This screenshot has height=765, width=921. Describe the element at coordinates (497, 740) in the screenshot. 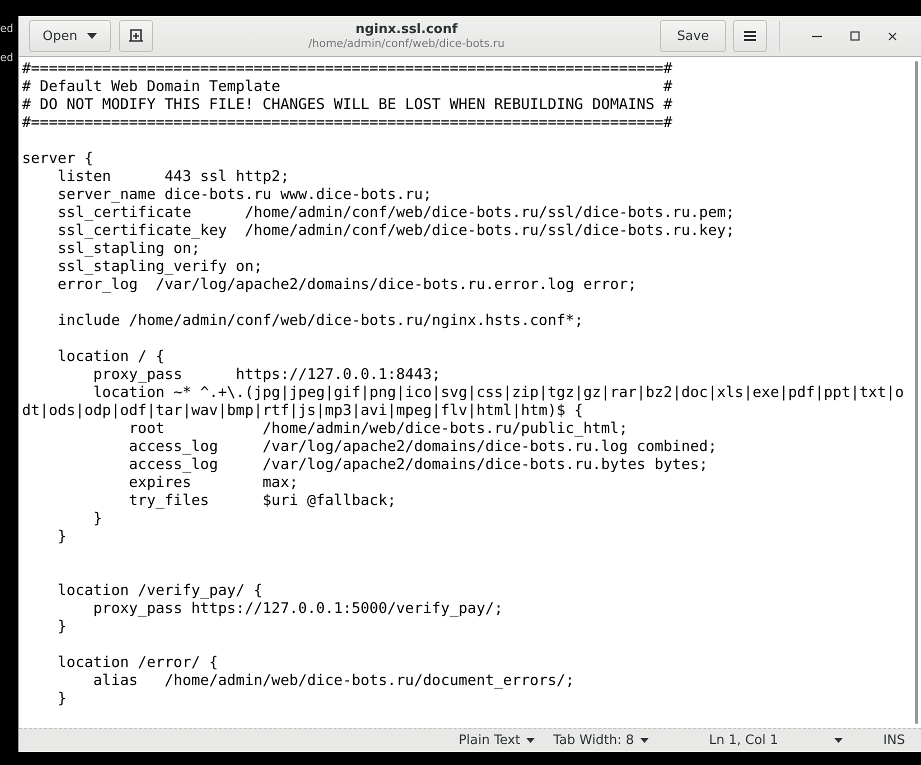

I see `language-selector: Plain Text` at that location.